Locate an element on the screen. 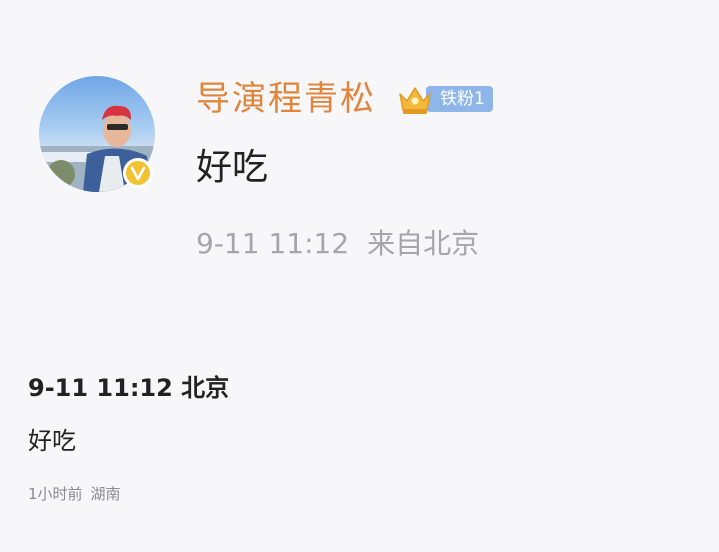  record-header: 9-11 11:12 北京 is located at coordinates (128, 388).